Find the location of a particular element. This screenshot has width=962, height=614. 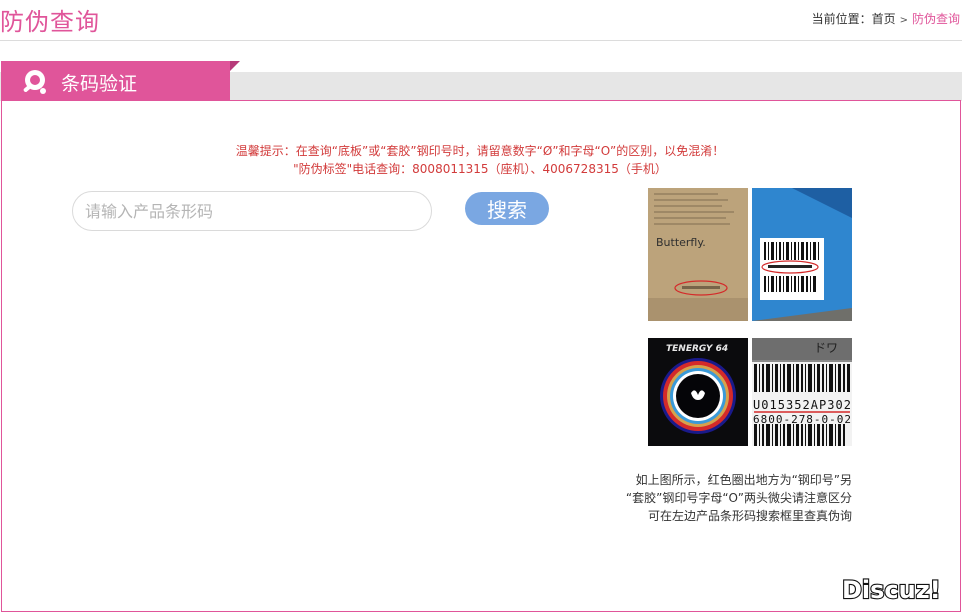

rubber-brand-text: TENERGY 64 is located at coordinates (697, 349).